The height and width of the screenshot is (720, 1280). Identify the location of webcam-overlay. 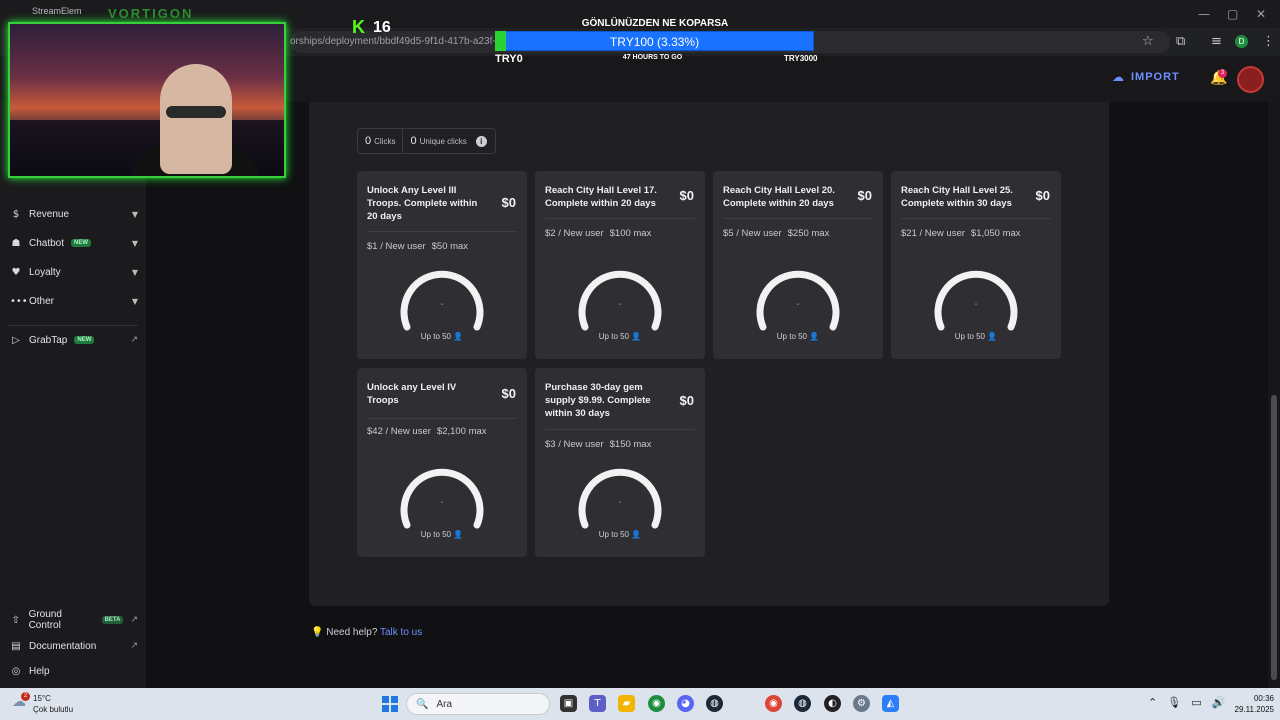
(147, 100).